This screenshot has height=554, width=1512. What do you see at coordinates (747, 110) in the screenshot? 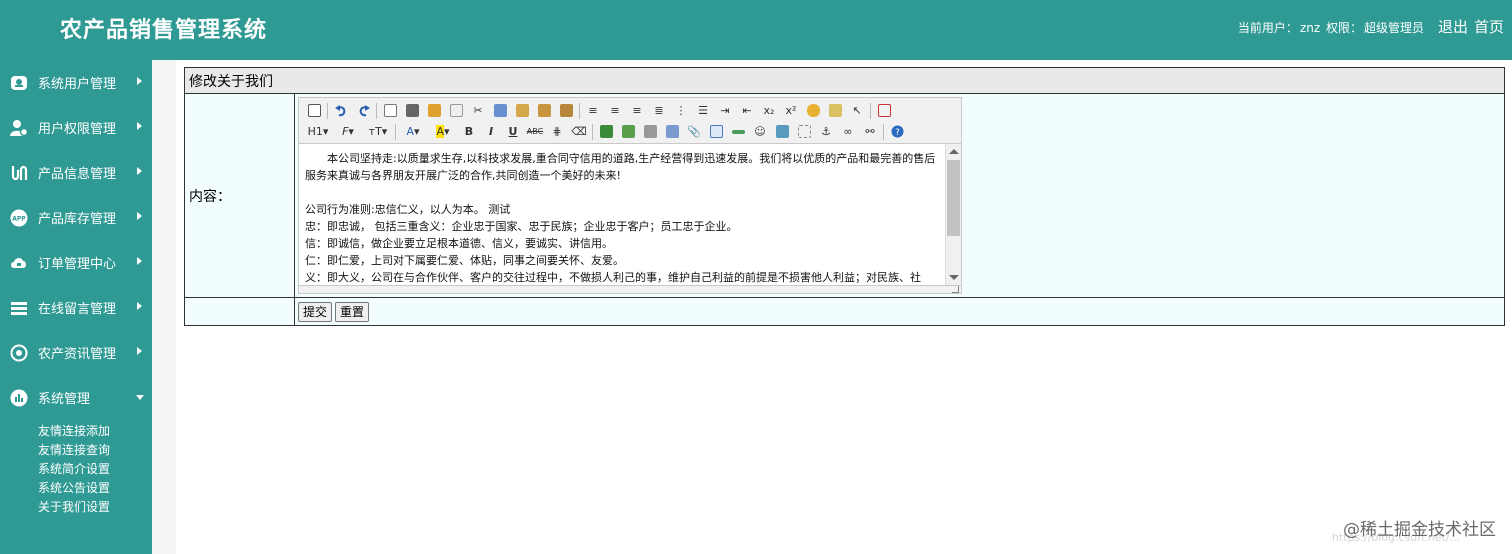
I see `outdent-icon: ⇤` at bounding box center [747, 110].